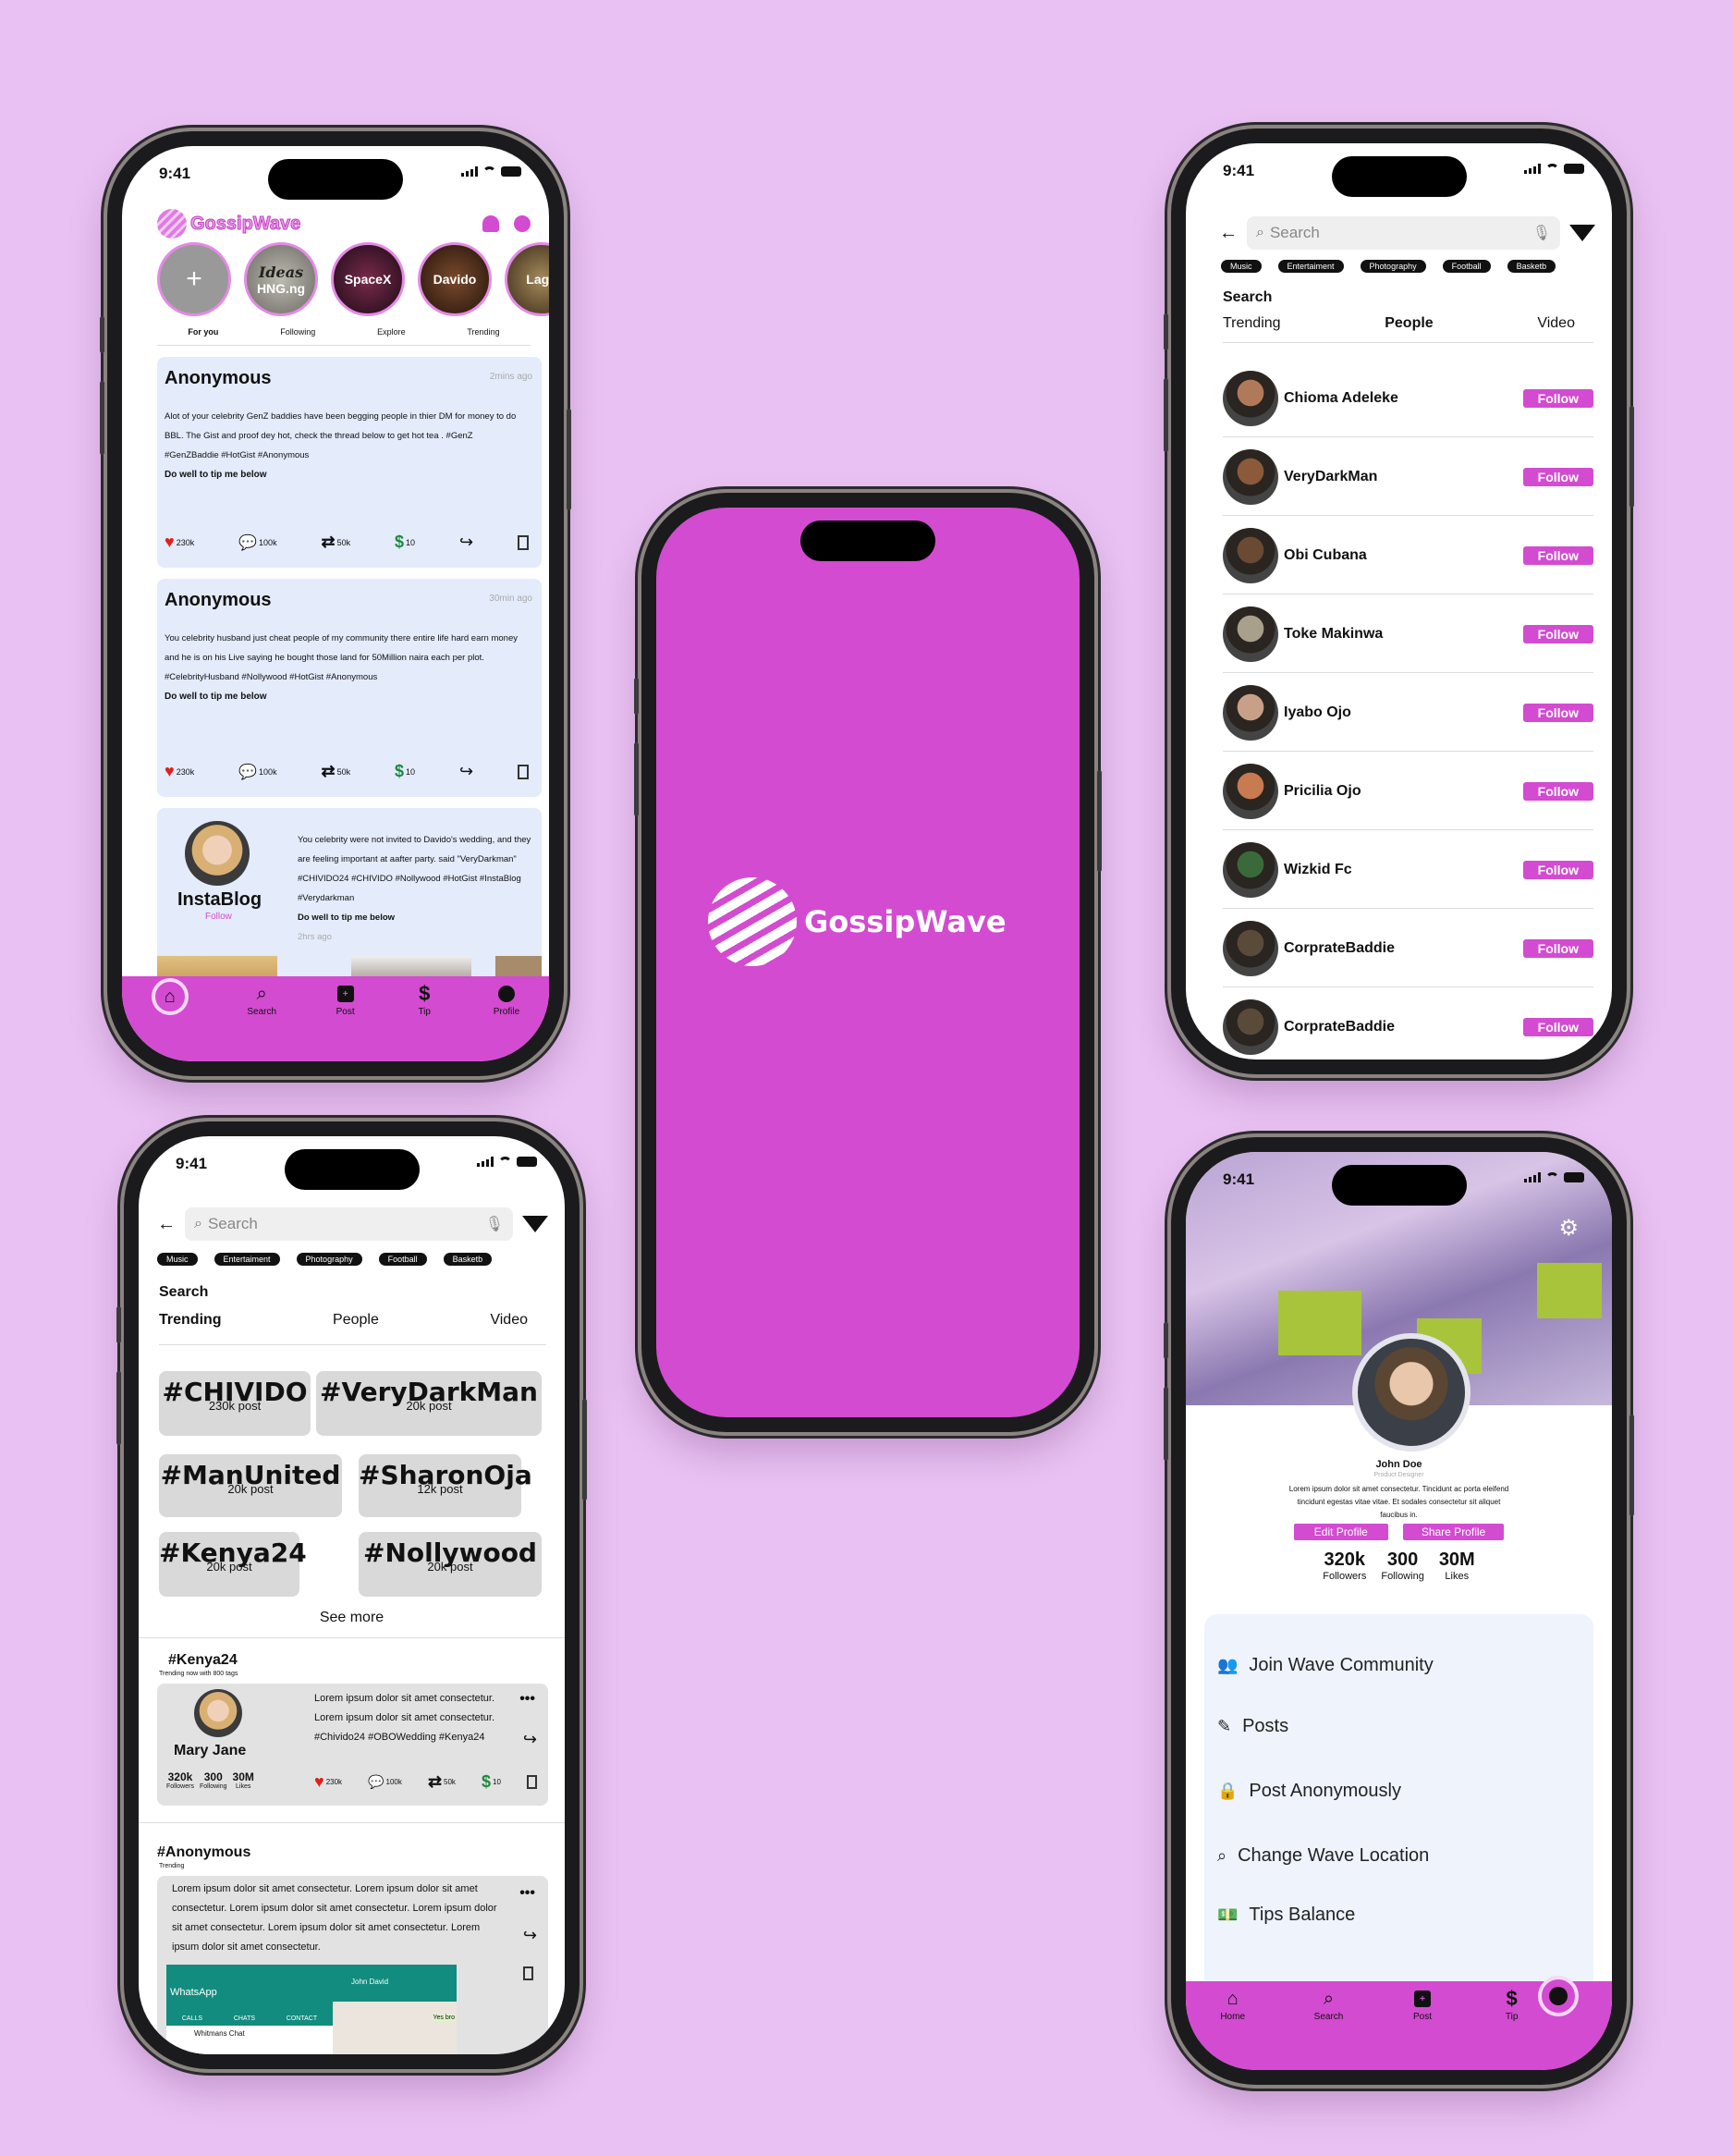 Image resolution: width=1733 pixels, height=2156 pixels. Describe the element at coordinates (445, 1486) in the screenshot. I see `trending-tag: #SharonOja 12k post` at that location.